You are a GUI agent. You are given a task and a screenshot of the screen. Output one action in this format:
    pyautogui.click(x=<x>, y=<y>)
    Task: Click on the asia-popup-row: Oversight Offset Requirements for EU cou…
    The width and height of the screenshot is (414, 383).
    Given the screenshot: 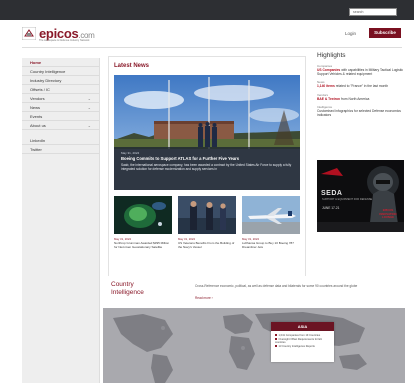 What is the action you would take?
    pyautogui.click(x=302, y=341)
    